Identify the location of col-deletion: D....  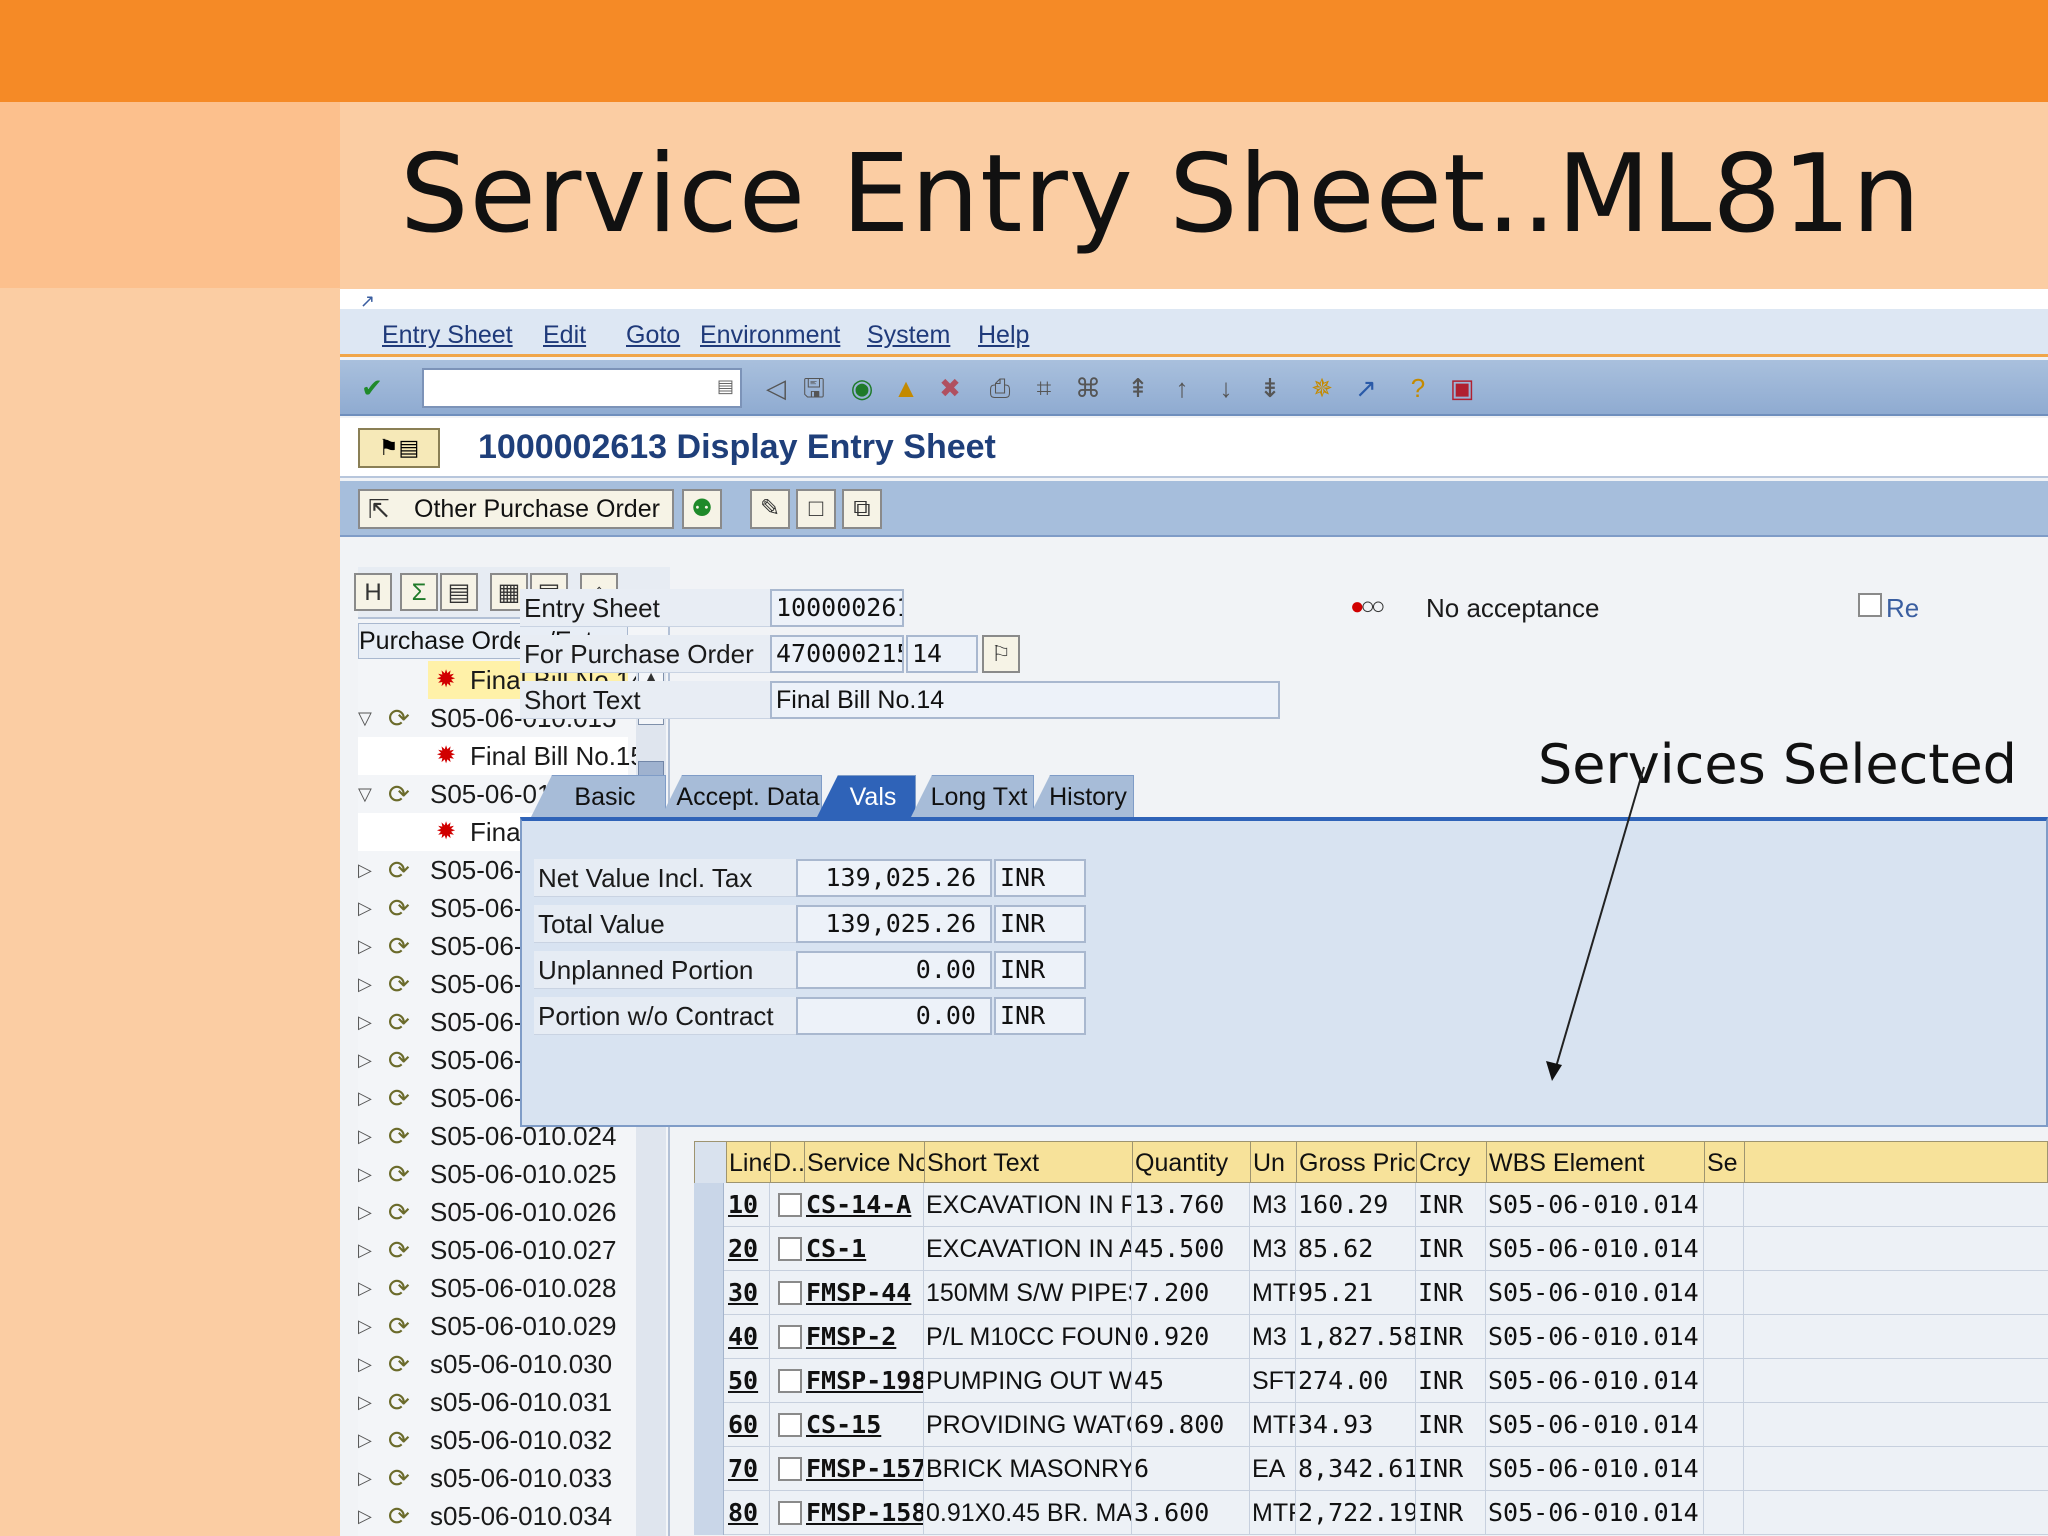
(788, 1163).